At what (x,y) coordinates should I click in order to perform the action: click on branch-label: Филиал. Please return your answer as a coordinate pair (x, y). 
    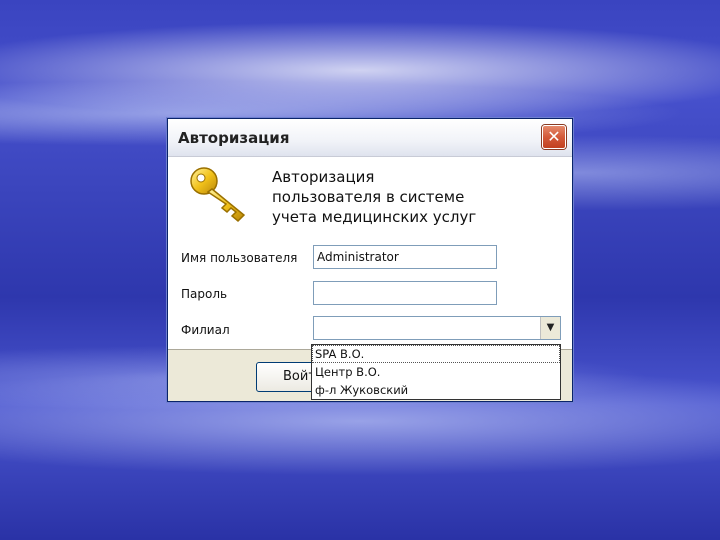
    Looking at the image, I should click on (205, 330).